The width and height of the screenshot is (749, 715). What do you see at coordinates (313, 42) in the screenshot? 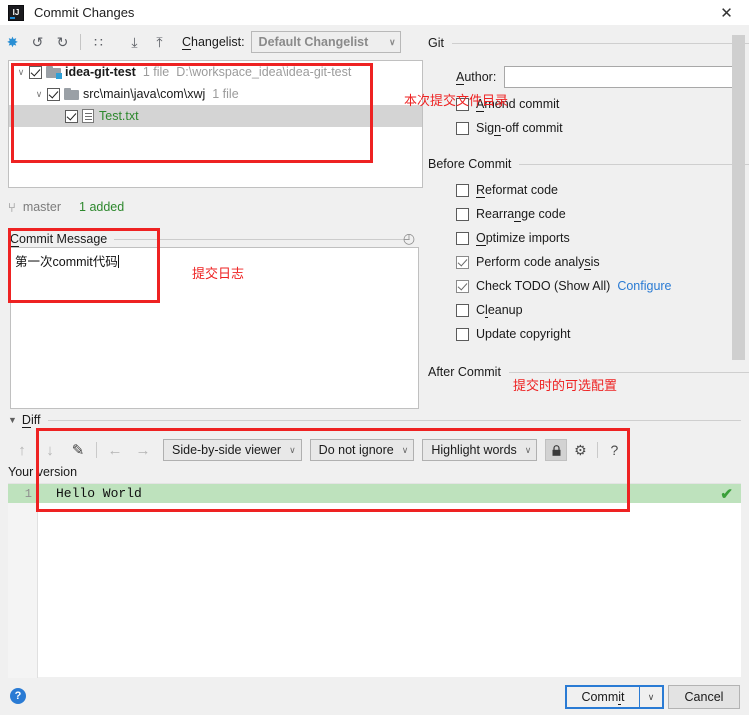
I see `changelist-value: Default Changelist` at bounding box center [313, 42].